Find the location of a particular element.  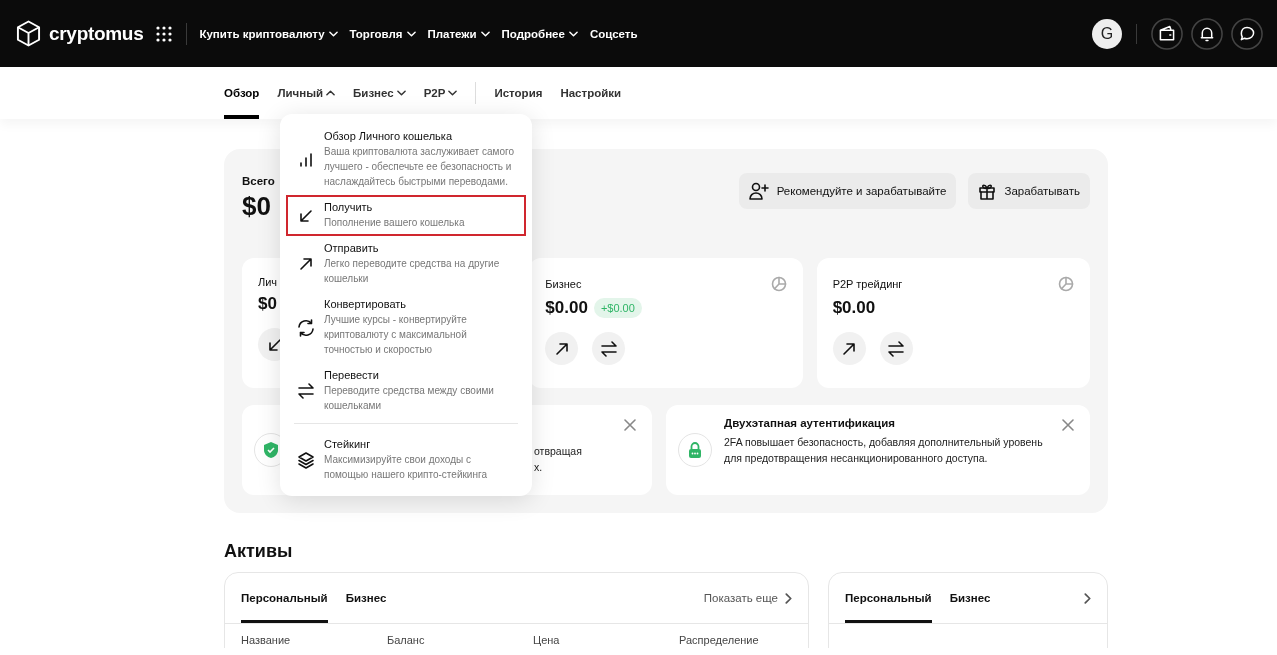

menu-item-description: Легко переводите средства на другие кошельки is located at coordinates (412, 271).